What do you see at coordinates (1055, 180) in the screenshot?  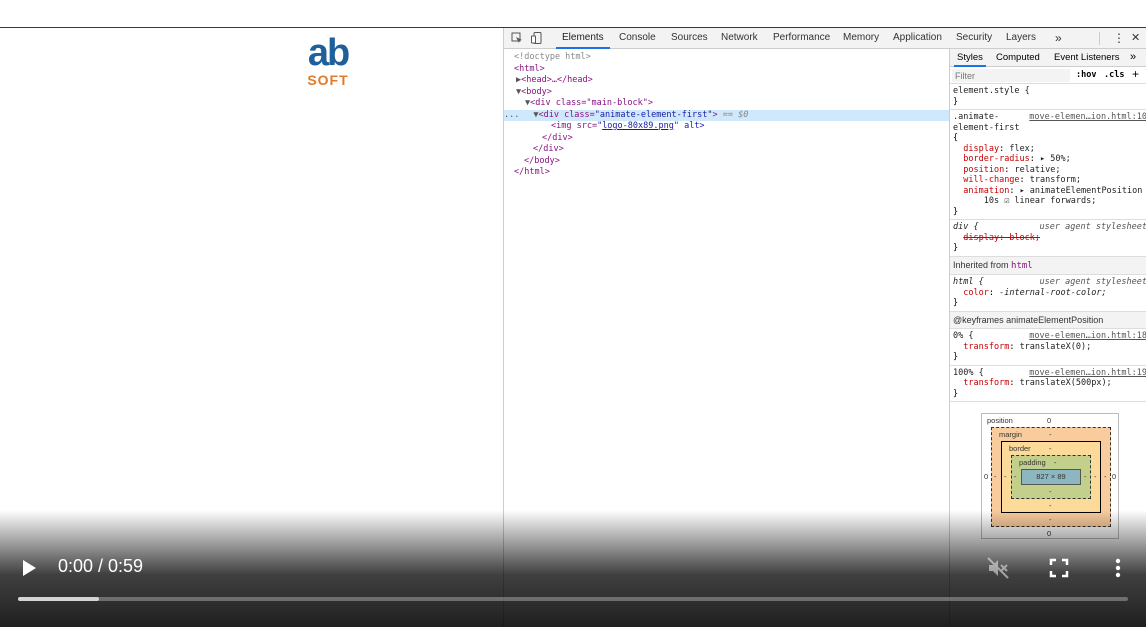 I see `prop-value: transform;` at bounding box center [1055, 180].